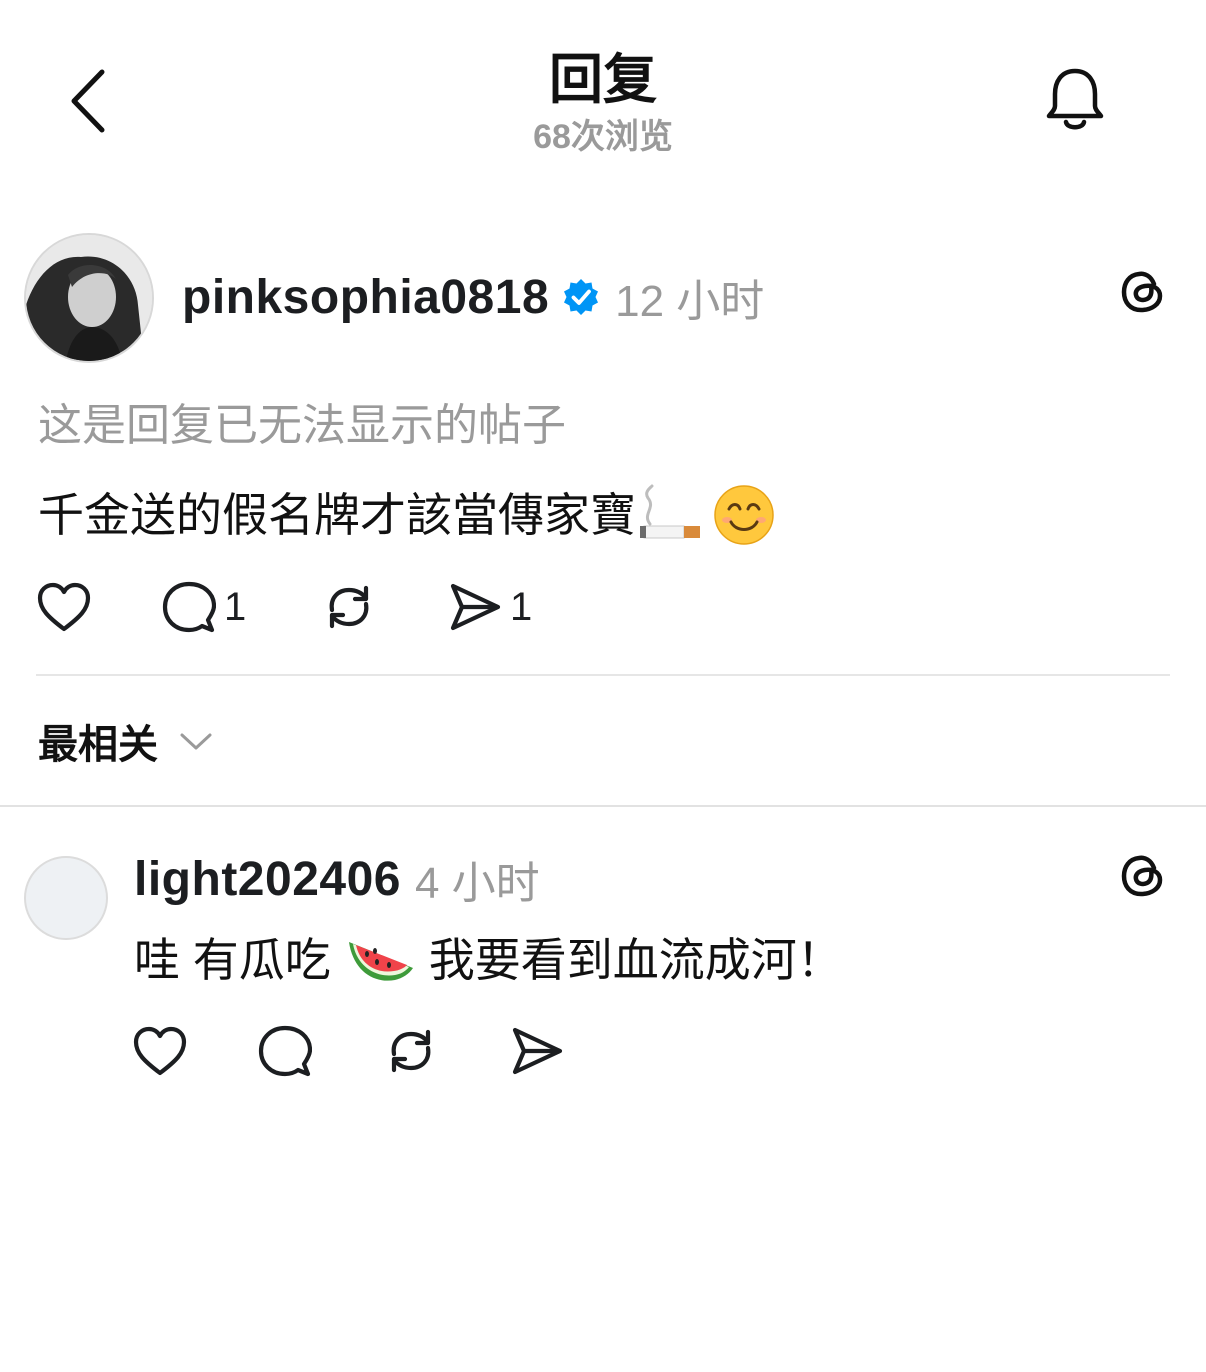 The height and width of the screenshot is (1372, 1206). Describe the element at coordinates (232, 960) in the screenshot. I see `reply-text-before: 哇 有瓜吃` at that location.